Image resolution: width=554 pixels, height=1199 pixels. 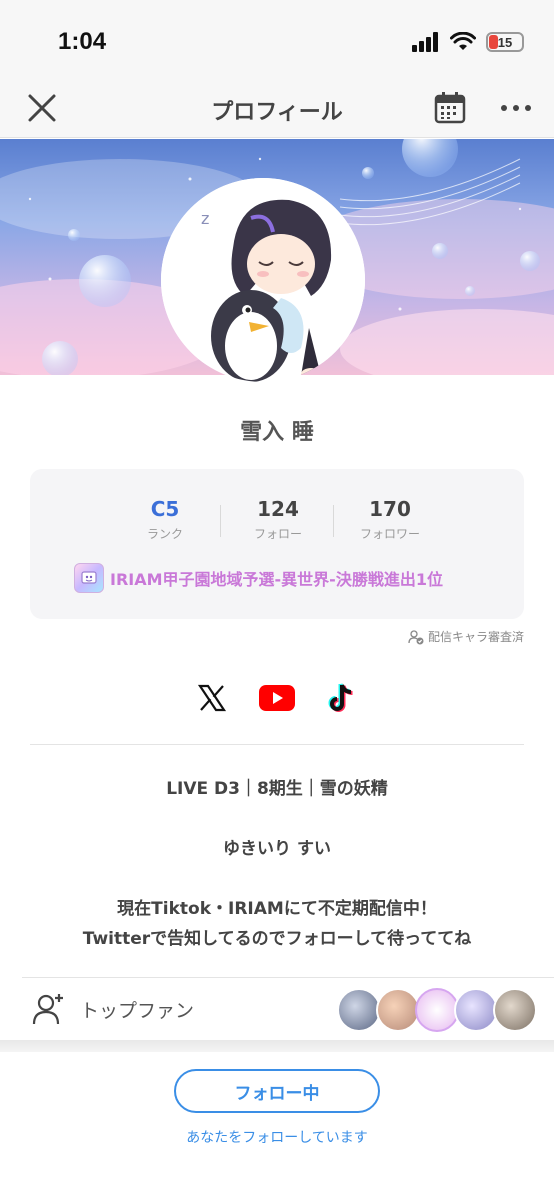 I want to click on nav-bar: プロフィール, so click(x=277, y=109).